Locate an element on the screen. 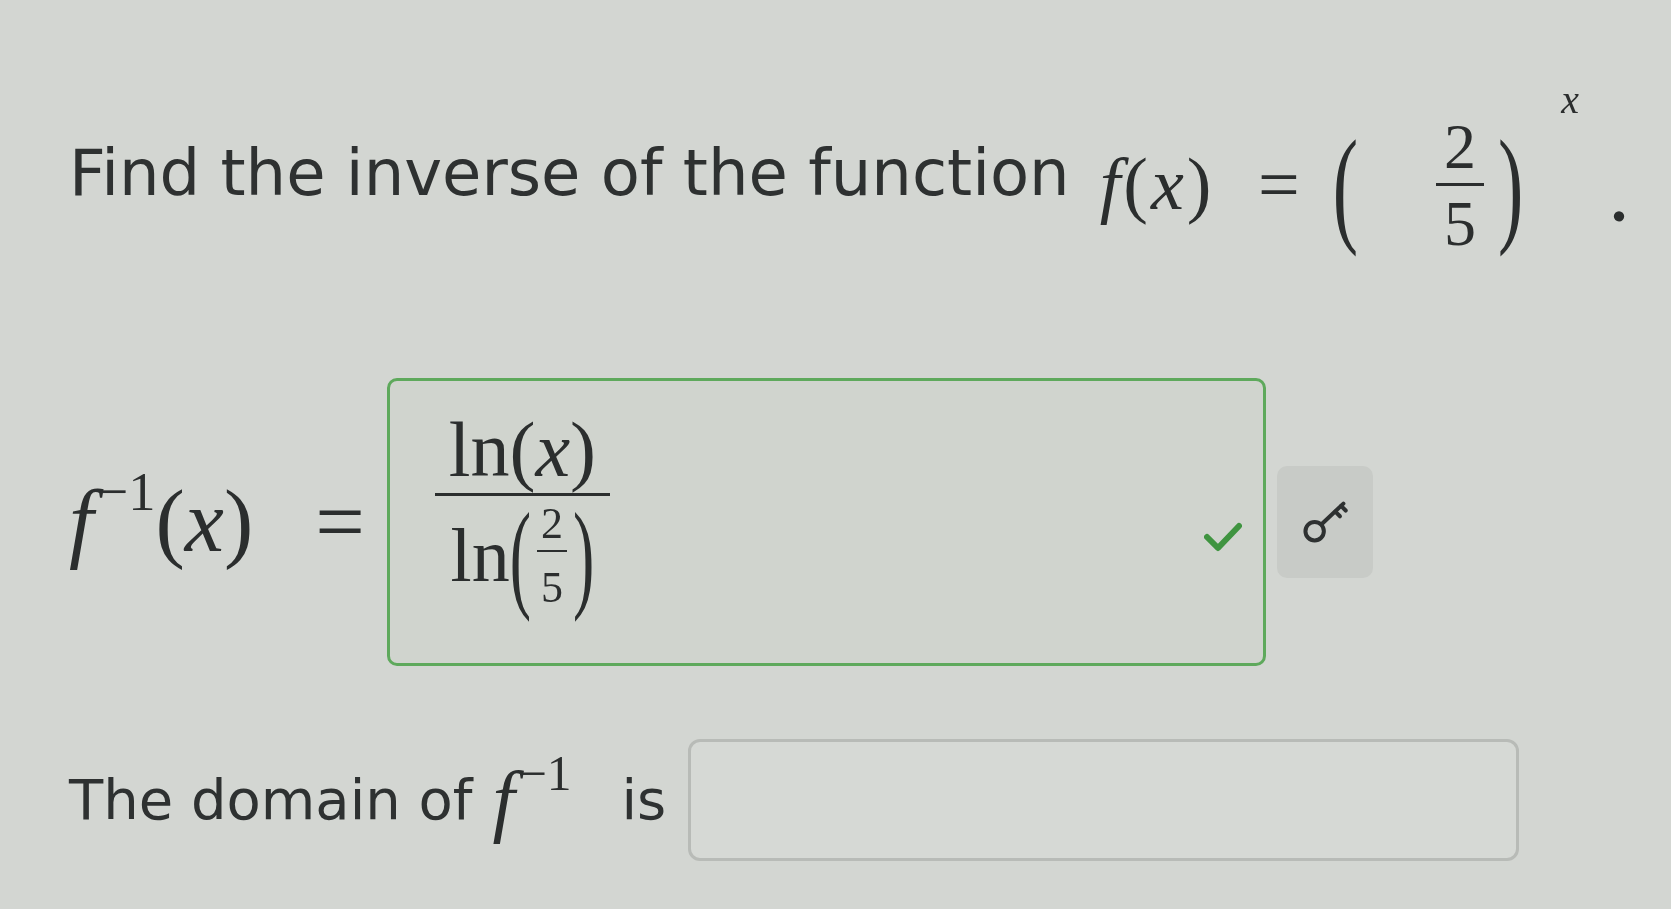  period: . is located at coordinates (1619, 200).